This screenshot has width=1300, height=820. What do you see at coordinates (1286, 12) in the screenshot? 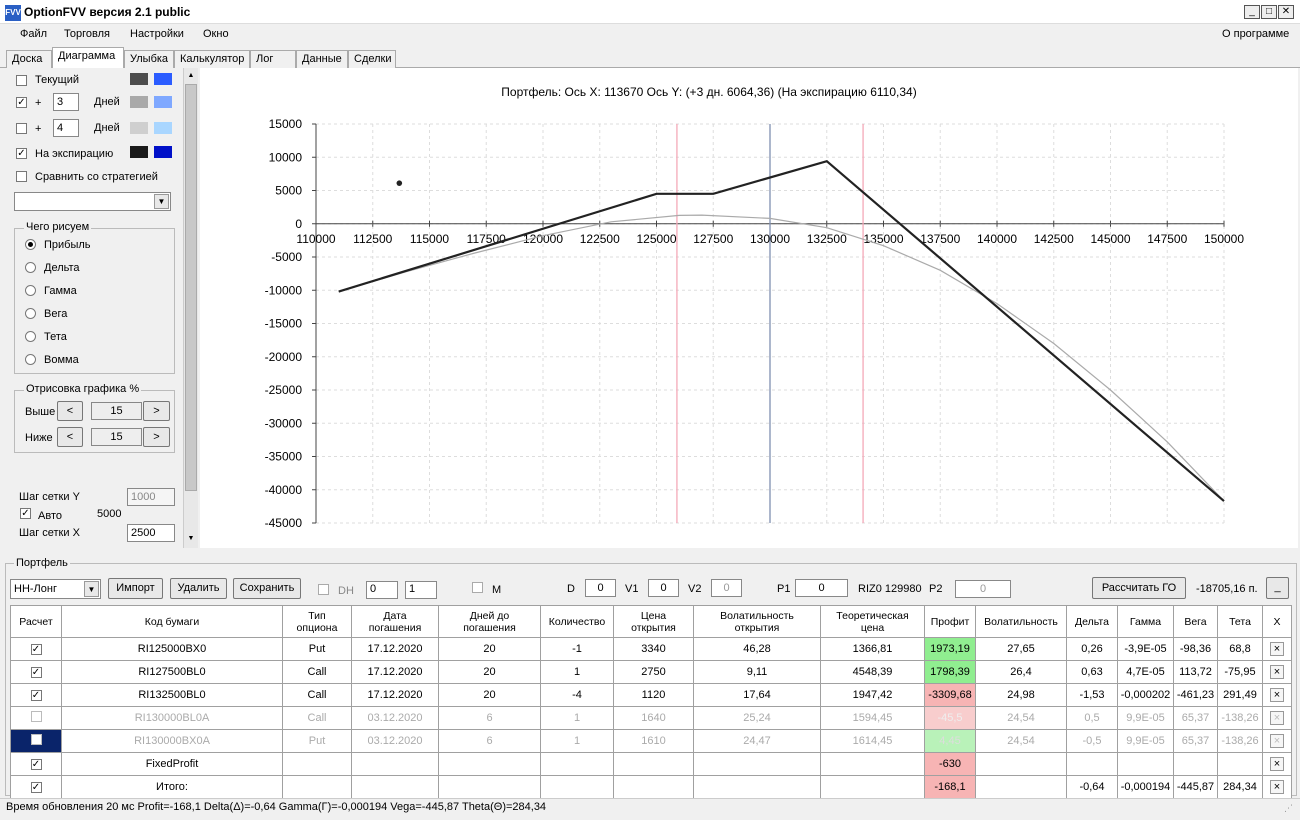
I see `close-button: ✕` at bounding box center [1286, 12].